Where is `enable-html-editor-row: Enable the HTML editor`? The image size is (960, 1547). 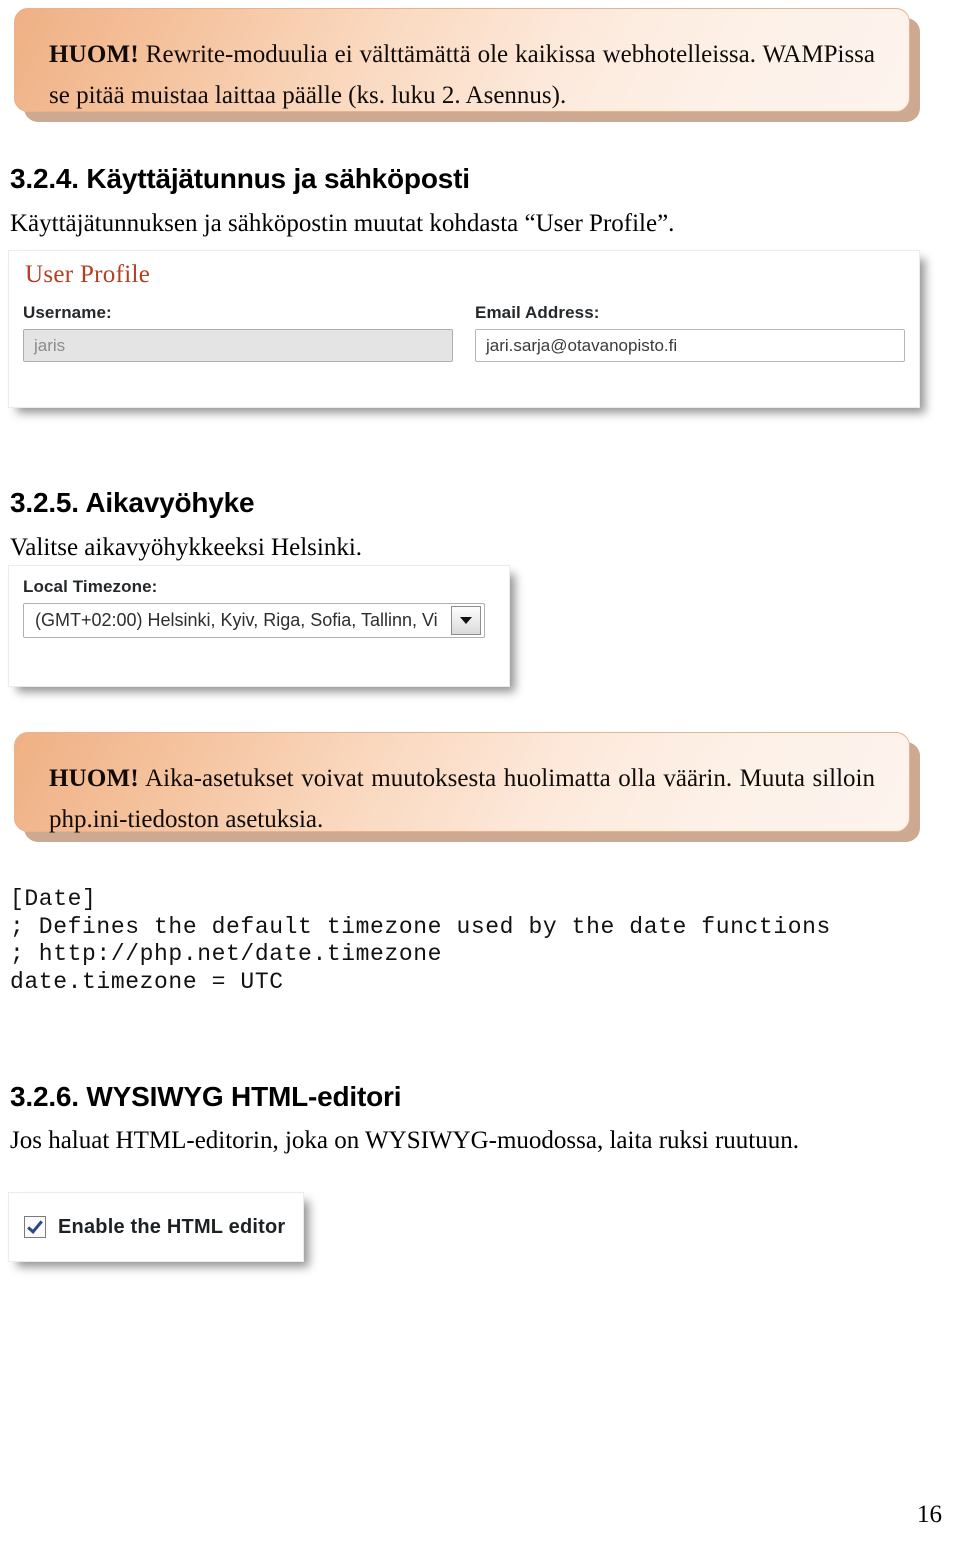 enable-html-editor-row: Enable the HTML editor is located at coordinates (156, 1227).